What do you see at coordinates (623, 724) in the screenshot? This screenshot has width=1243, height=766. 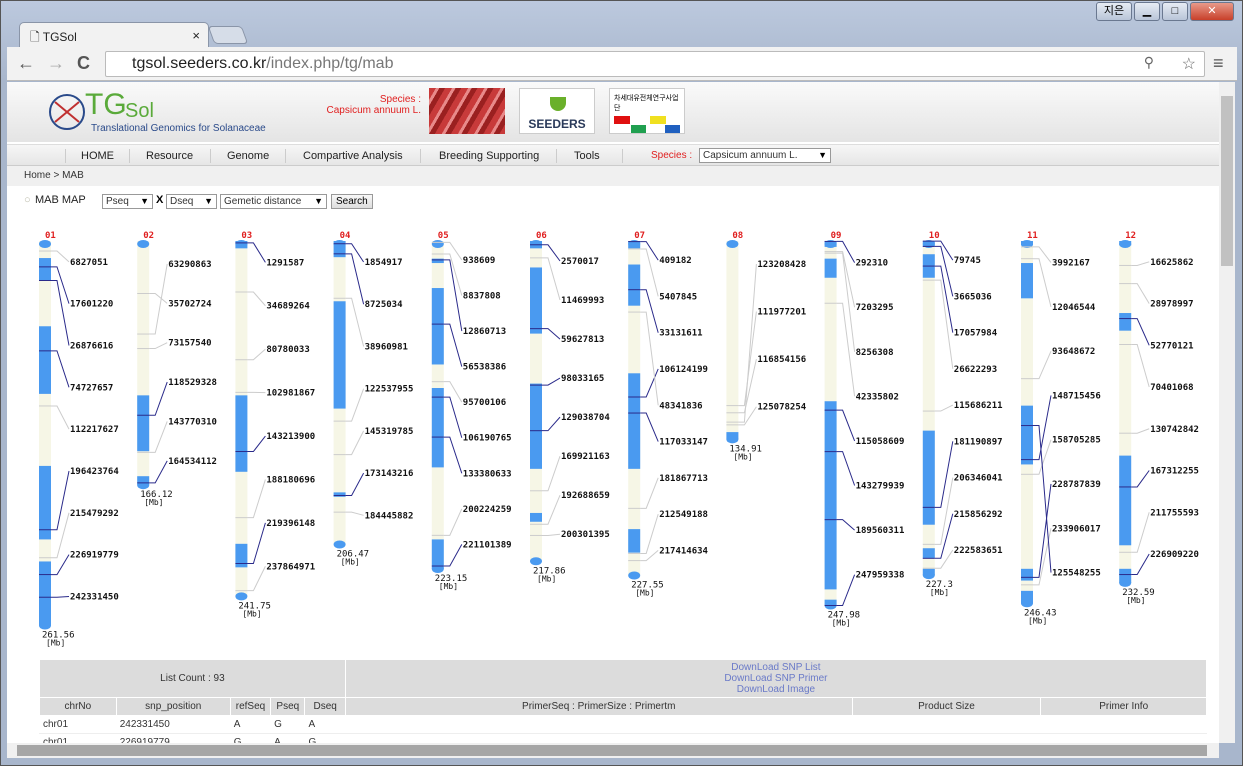 I see `table-row: chr01 242331450 A G A` at bounding box center [623, 724].